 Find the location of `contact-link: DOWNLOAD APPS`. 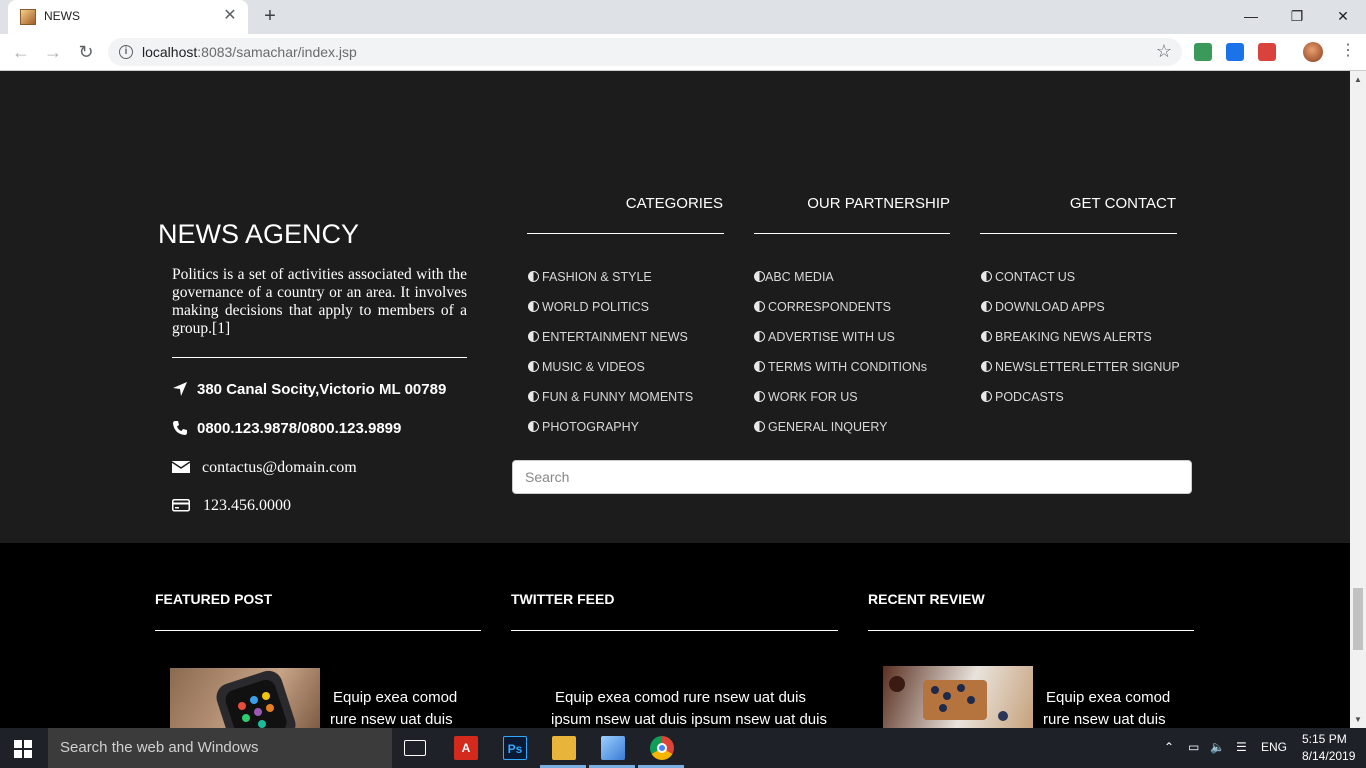

contact-link: DOWNLOAD APPS is located at coordinates (1043, 307).